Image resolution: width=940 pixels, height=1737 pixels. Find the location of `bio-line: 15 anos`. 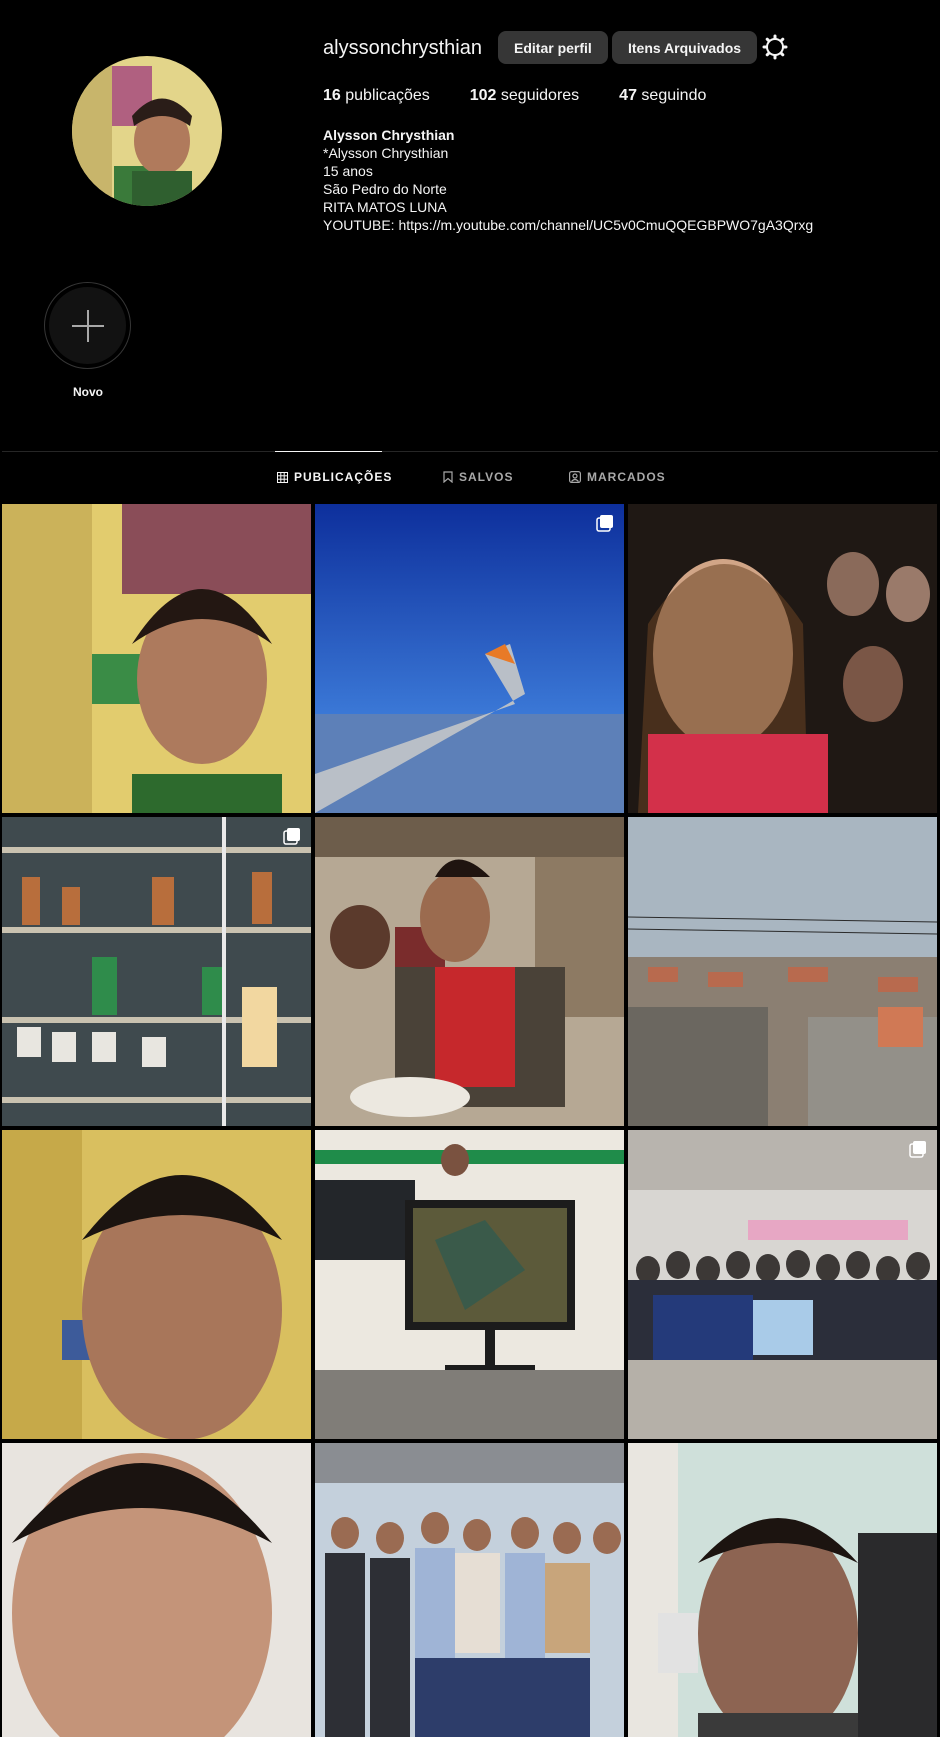

bio-line: 15 anos is located at coordinates (348, 171).